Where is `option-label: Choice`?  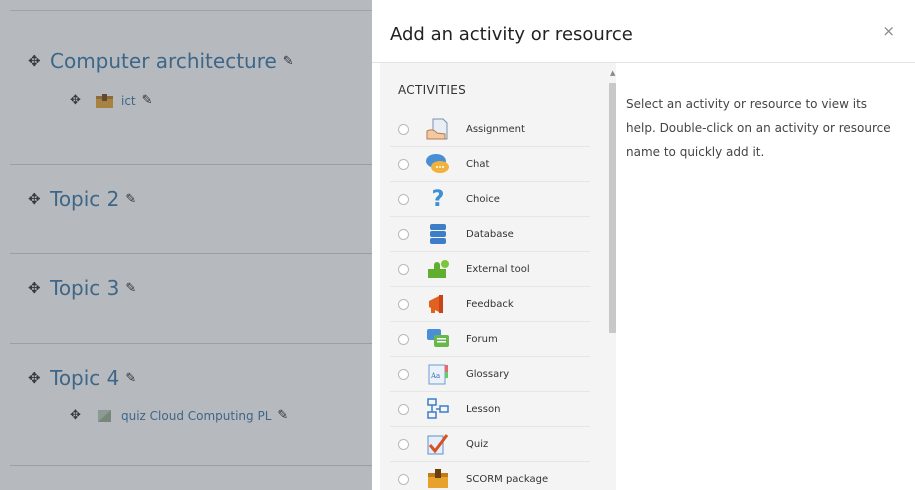
option-label: Choice is located at coordinates (483, 199).